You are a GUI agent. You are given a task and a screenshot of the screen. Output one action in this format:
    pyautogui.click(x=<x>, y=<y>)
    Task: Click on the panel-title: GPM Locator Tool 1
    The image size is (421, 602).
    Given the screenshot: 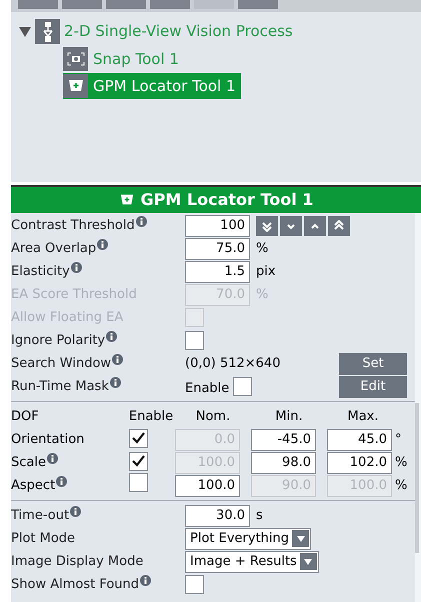 What is the action you would take?
    pyautogui.click(x=227, y=200)
    